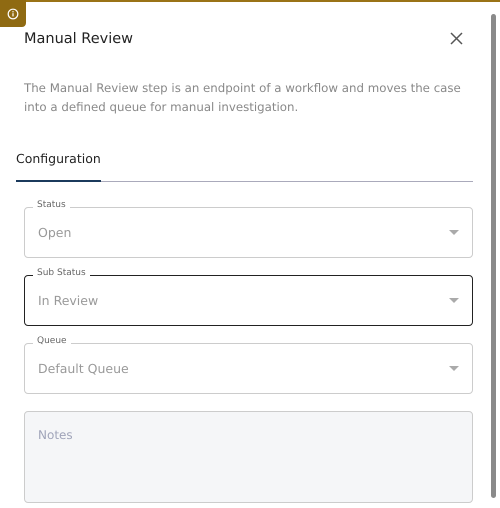 The width and height of the screenshot is (500, 508). Describe the element at coordinates (51, 205) in the screenshot. I see `field-label: Status` at that location.